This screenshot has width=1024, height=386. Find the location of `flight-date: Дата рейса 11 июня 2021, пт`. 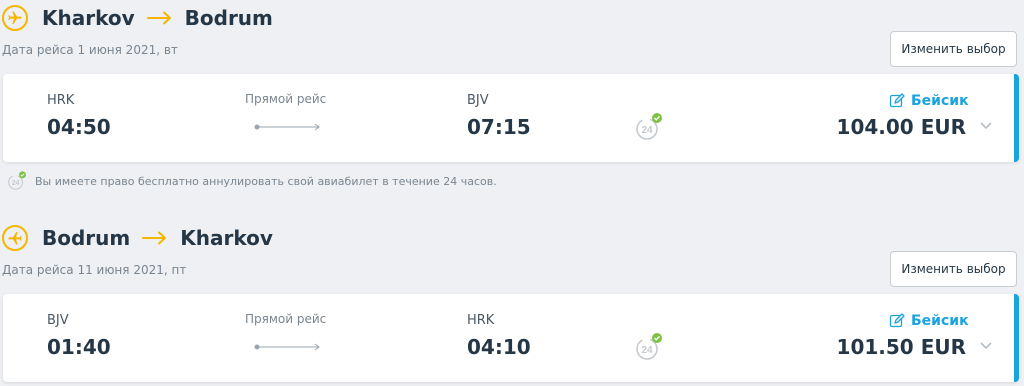

flight-date: Дата рейса 11 июня 2021, пт is located at coordinates (94, 270).